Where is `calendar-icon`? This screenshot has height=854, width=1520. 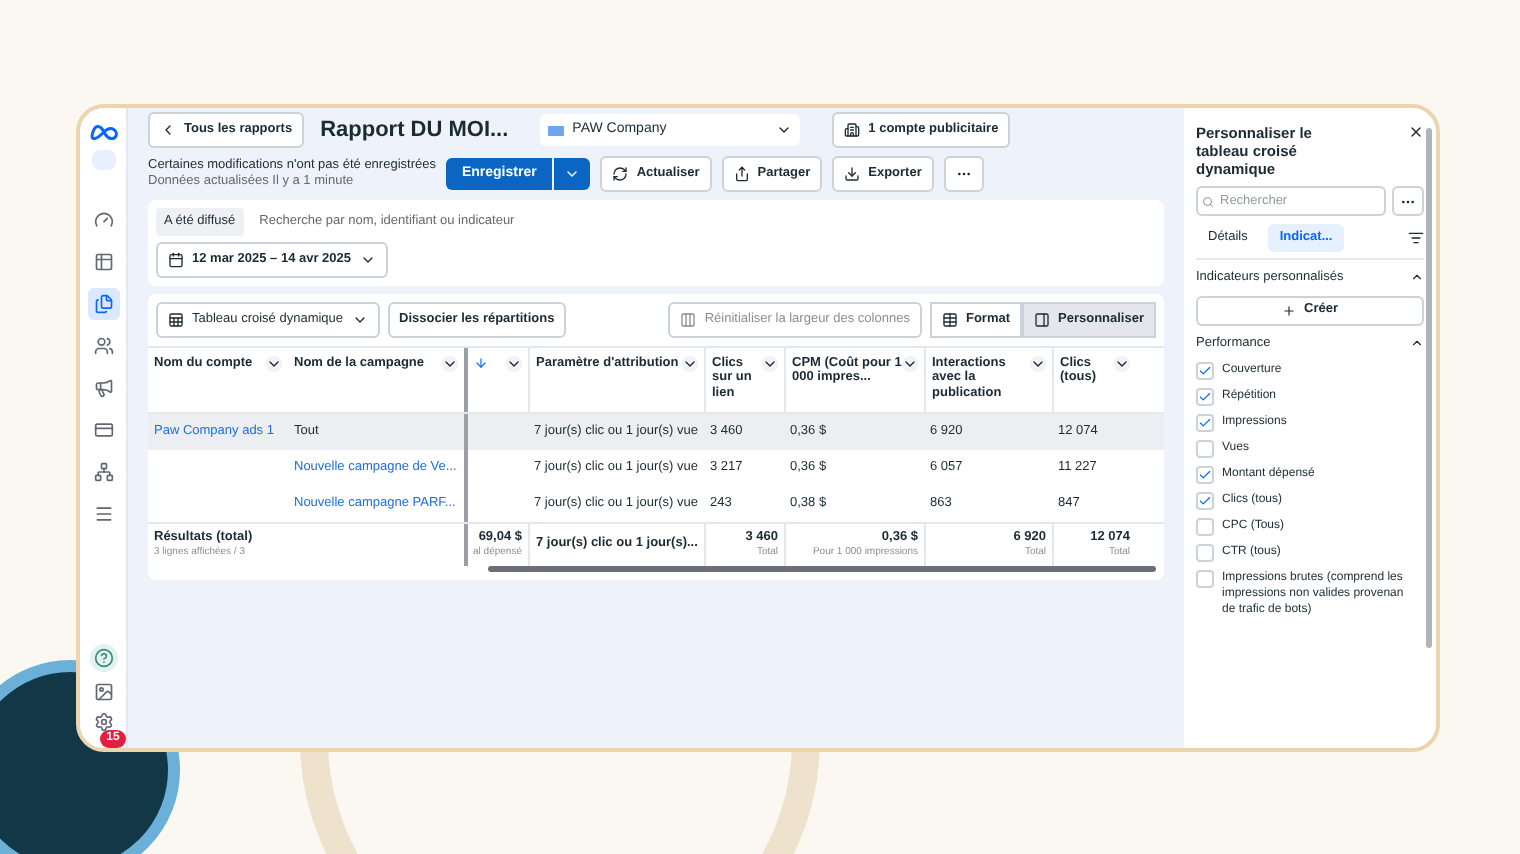 calendar-icon is located at coordinates (176, 259).